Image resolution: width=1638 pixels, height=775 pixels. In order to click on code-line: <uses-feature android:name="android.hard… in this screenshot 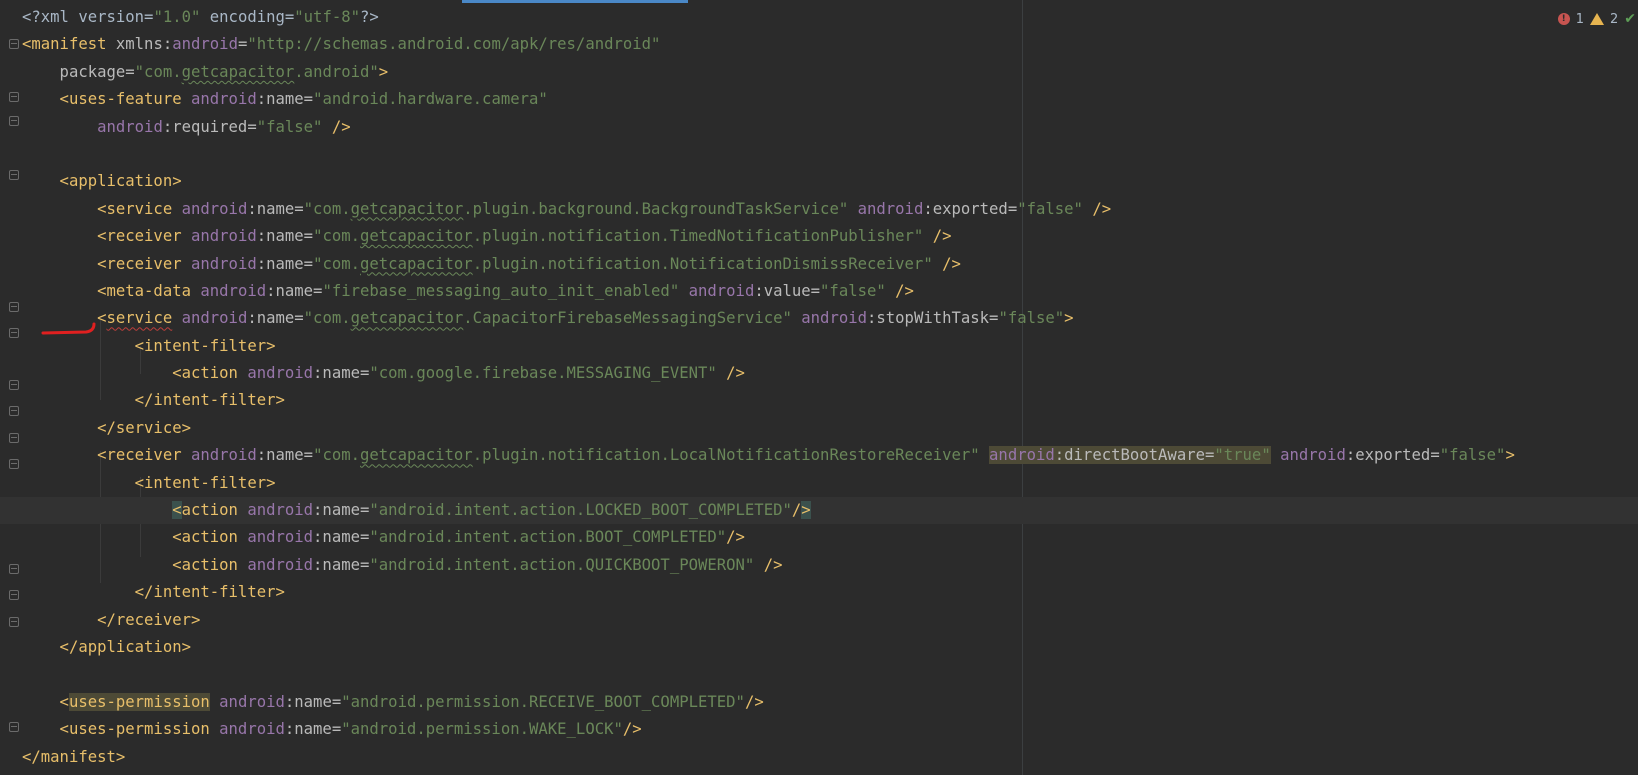, I will do `click(285, 99)`.